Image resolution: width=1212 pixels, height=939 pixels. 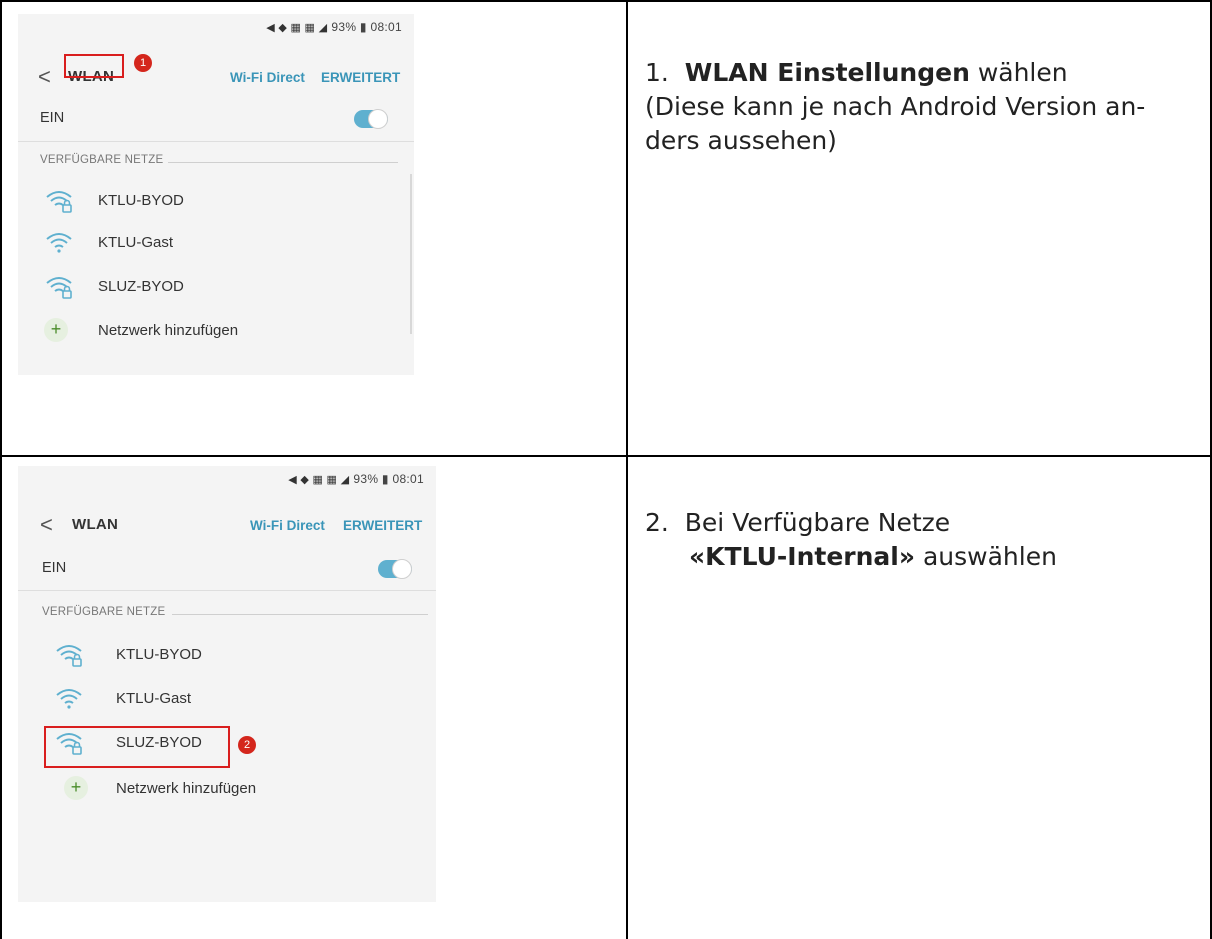 I want to click on table-column-divider, so click(x=627, y=469).